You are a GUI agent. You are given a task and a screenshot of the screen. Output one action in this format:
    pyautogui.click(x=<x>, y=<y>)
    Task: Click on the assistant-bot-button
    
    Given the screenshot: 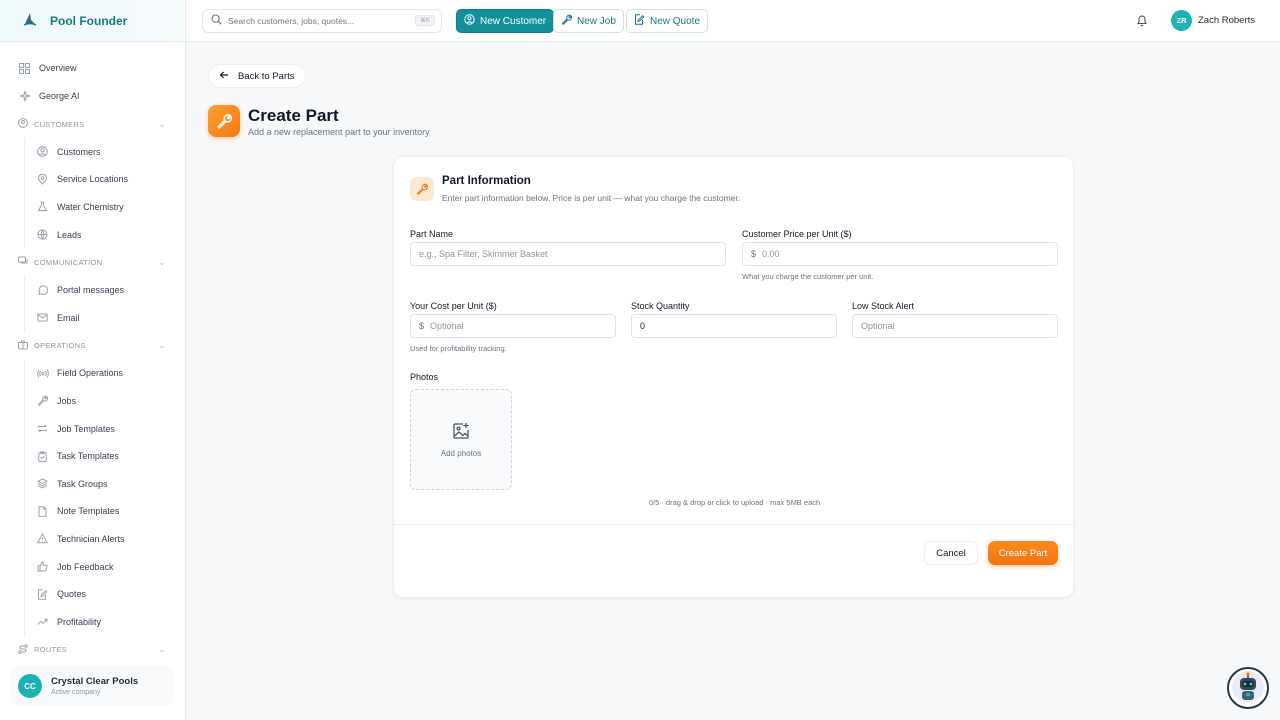 What is the action you would take?
    pyautogui.click(x=1248, y=688)
    